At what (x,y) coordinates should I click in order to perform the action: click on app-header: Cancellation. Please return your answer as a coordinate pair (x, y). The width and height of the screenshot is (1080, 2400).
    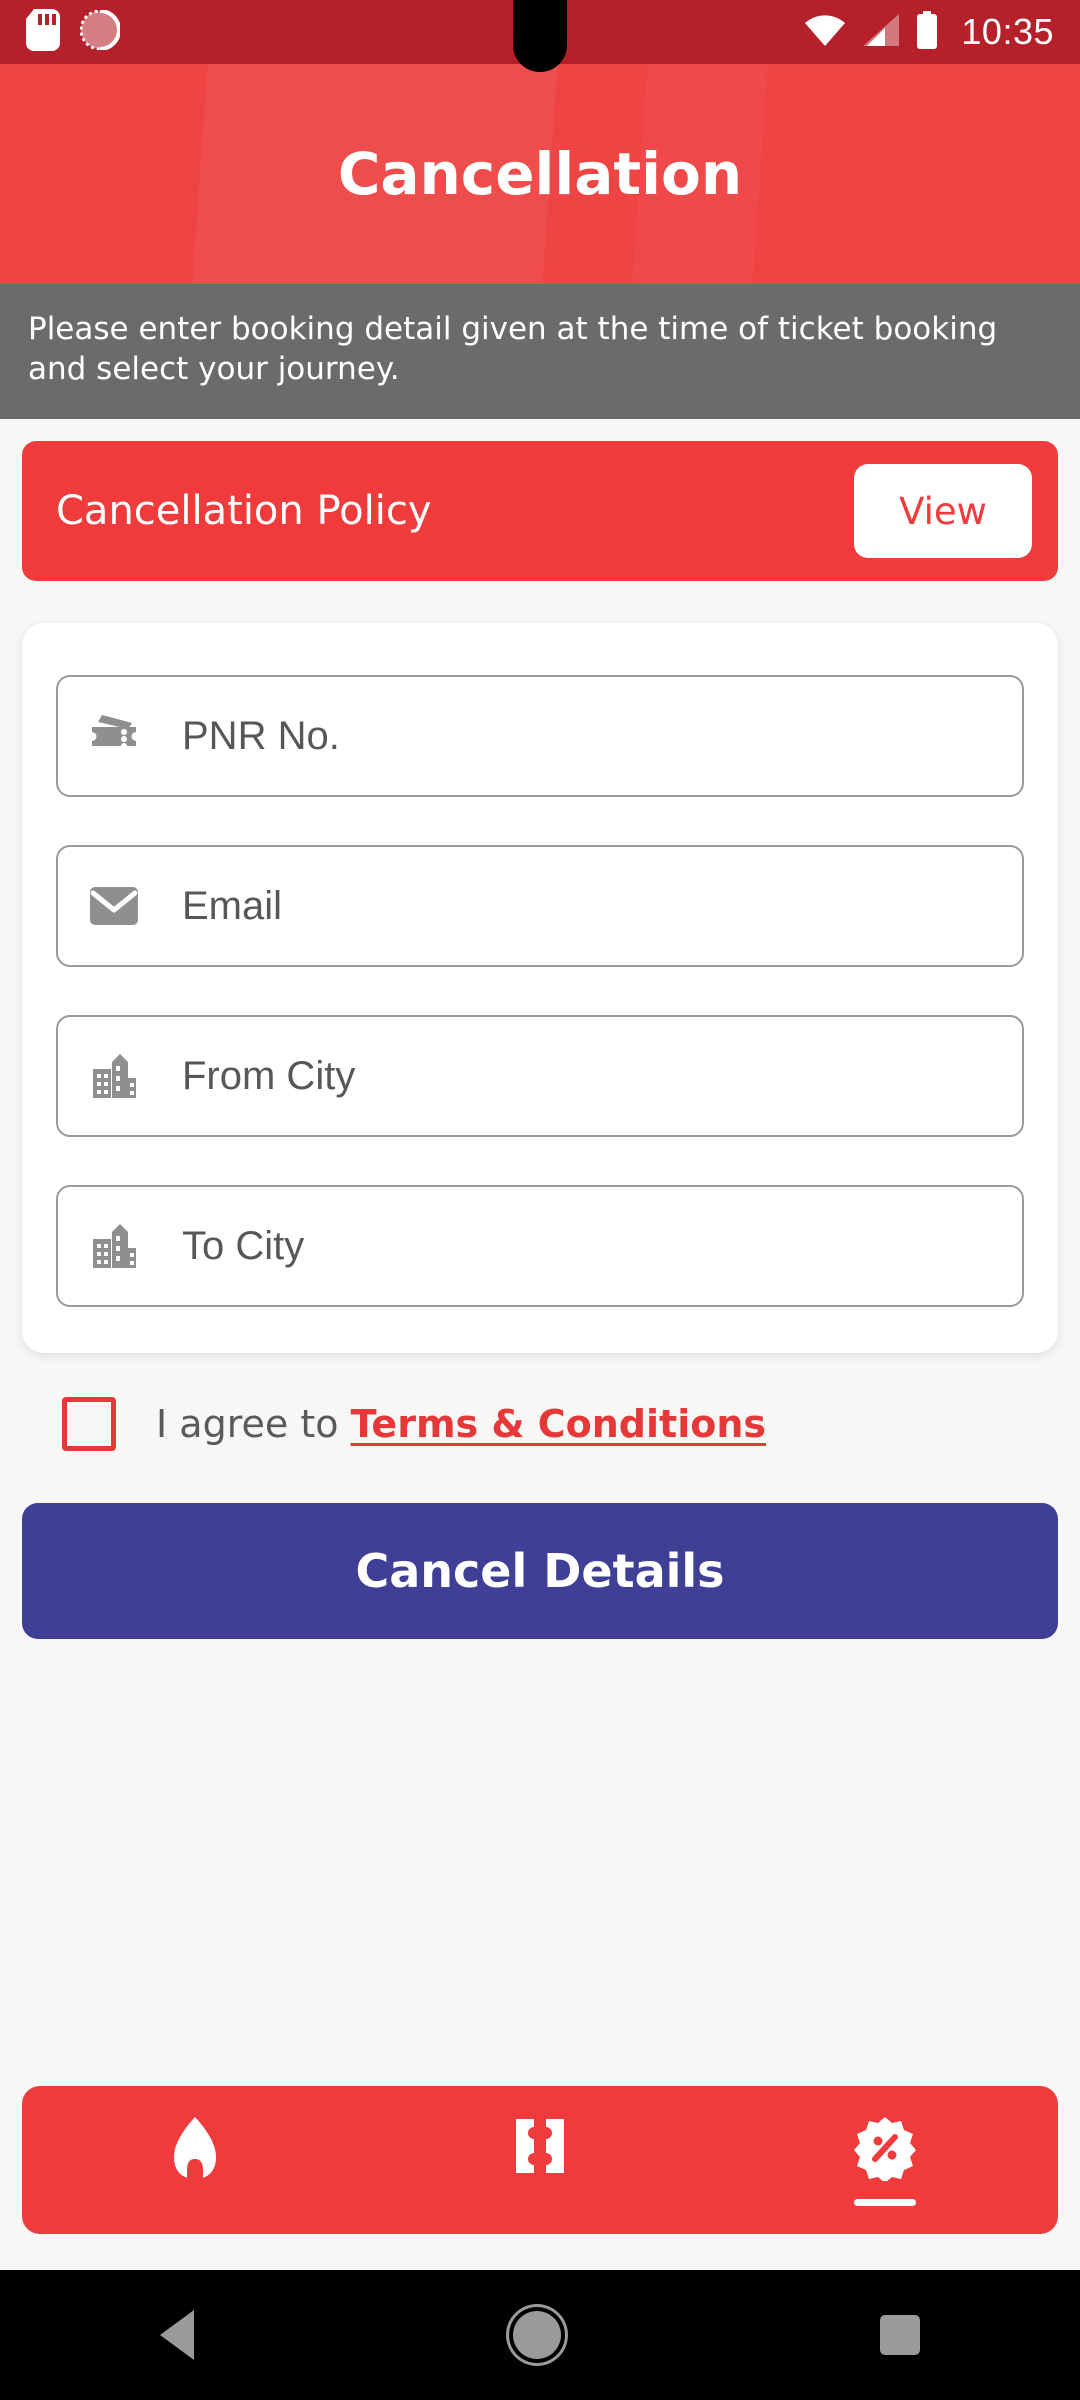
    Looking at the image, I should click on (540, 174).